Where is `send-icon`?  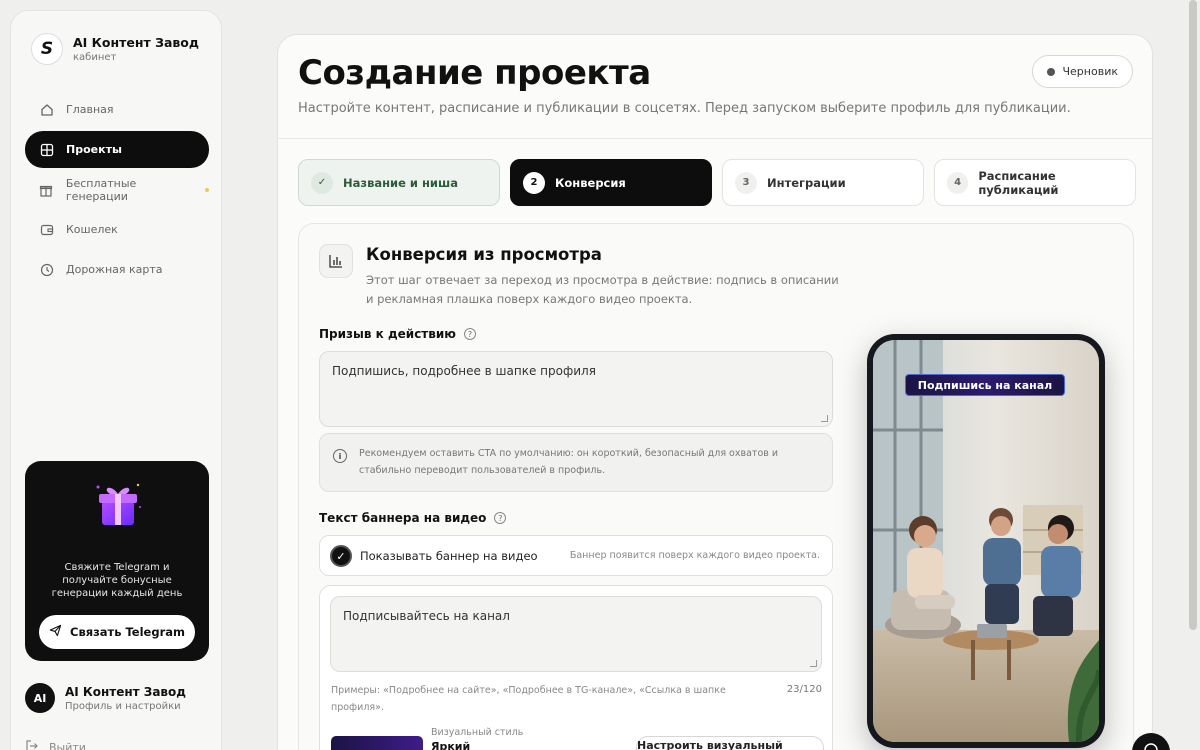
send-icon is located at coordinates (55, 632).